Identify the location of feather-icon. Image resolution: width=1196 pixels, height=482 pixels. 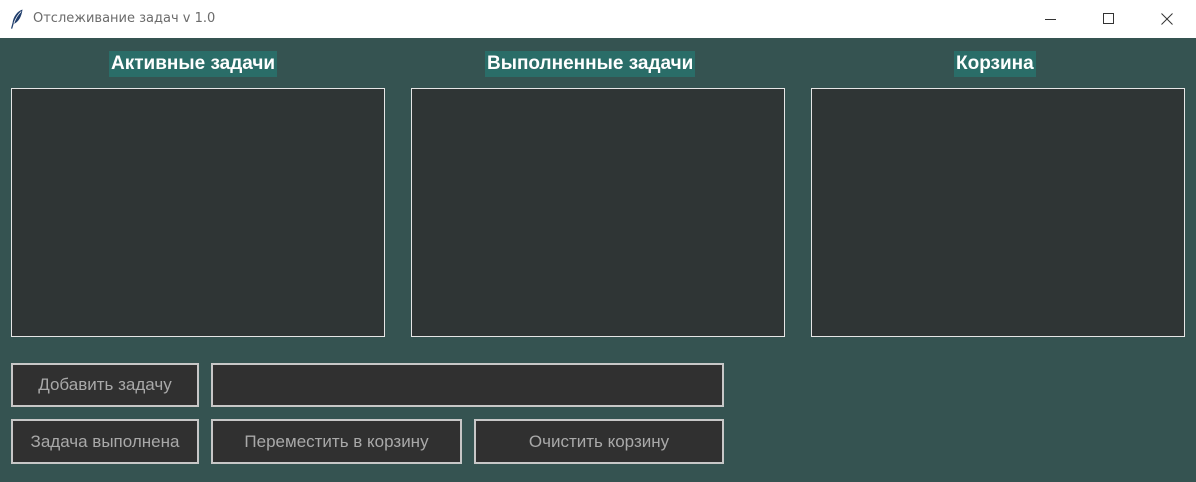
(17, 19).